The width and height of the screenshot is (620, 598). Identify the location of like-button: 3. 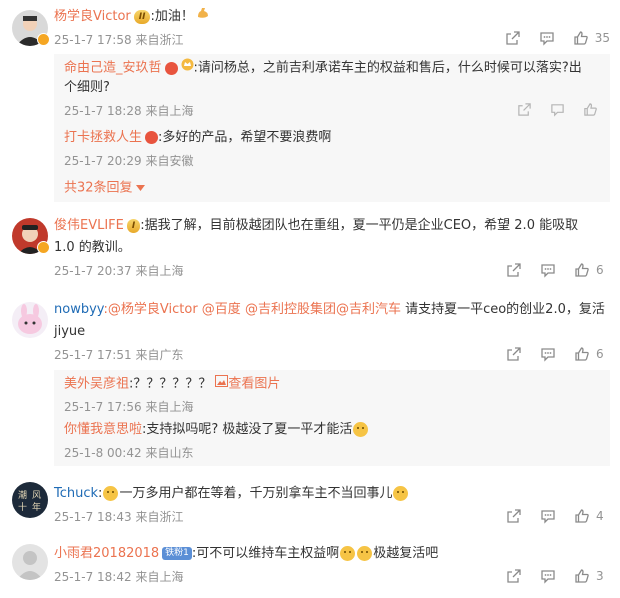
(592, 576).